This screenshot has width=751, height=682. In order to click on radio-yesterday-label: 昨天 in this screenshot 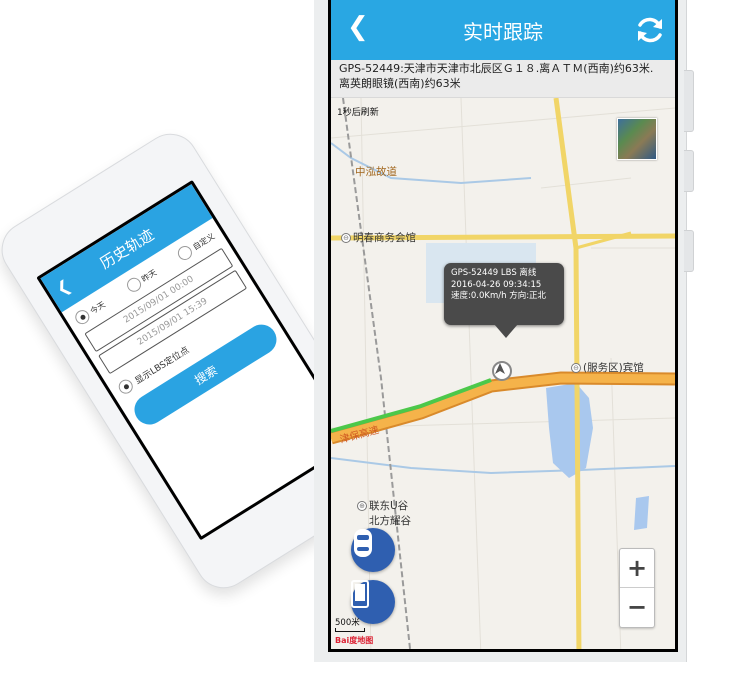, I will do `click(149, 275)`.